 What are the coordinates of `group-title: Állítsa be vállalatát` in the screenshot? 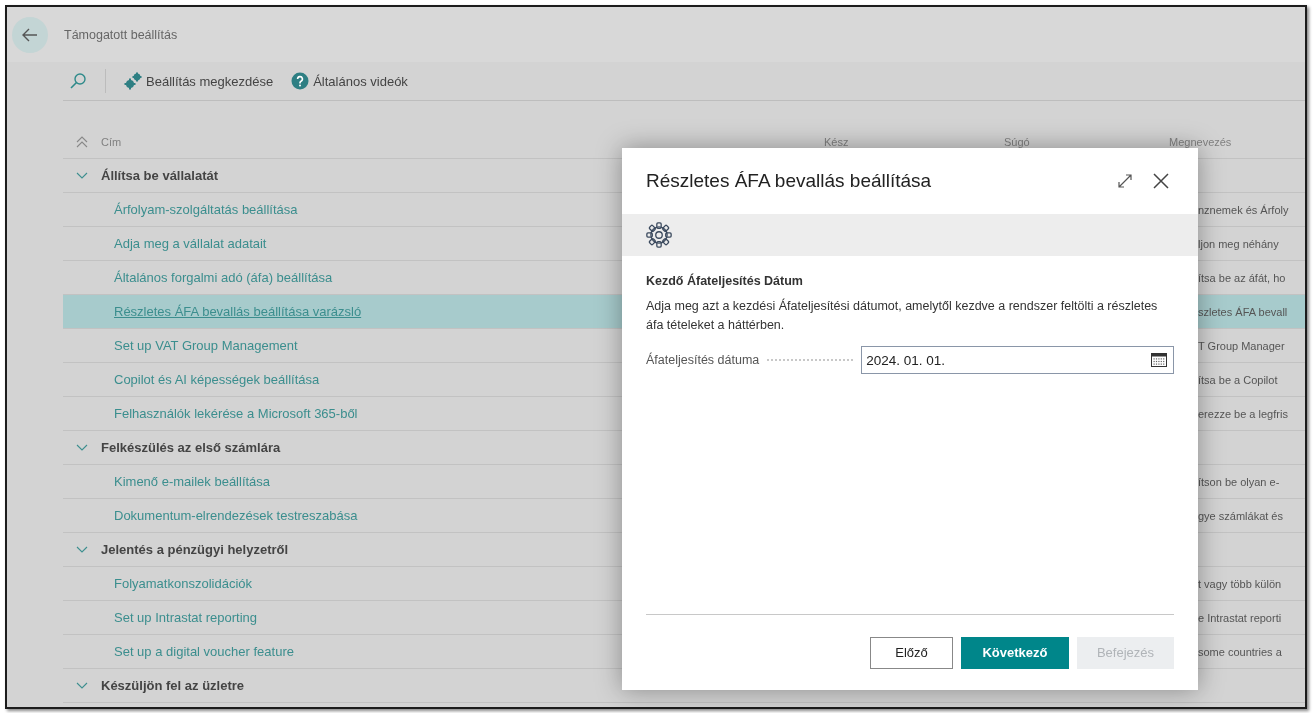 It's located at (160, 175).